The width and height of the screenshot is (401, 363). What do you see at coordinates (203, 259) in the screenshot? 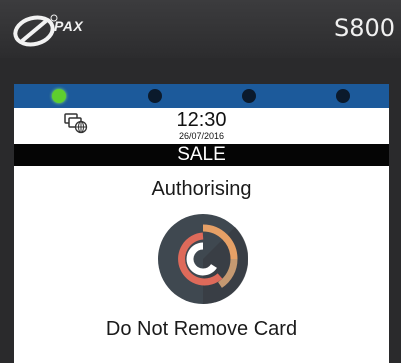
I see `loading-spinner-icon` at bounding box center [203, 259].